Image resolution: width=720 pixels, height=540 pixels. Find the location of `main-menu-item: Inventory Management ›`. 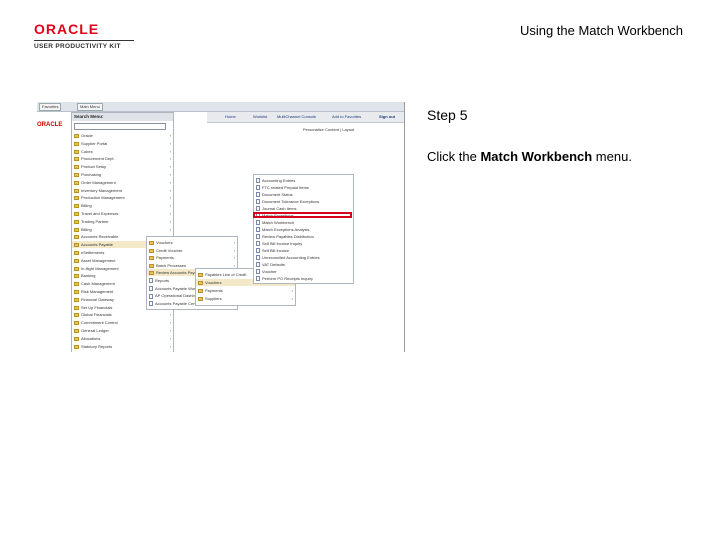

main-menu-item: Inventory Management › is located at coordinates (122, 190).